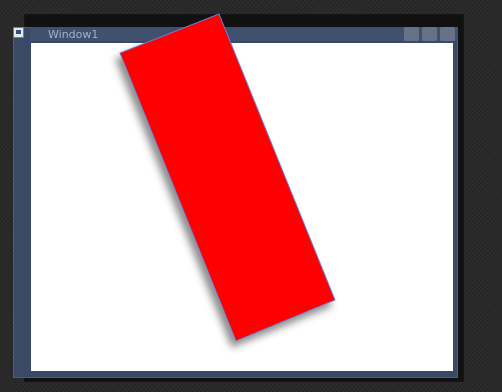 The height and width of the screenshot is (392, 502). What do you see at coordinates (411, 34) in the screenshot?
I see `minimize-button` at bounding box center [411, 34].